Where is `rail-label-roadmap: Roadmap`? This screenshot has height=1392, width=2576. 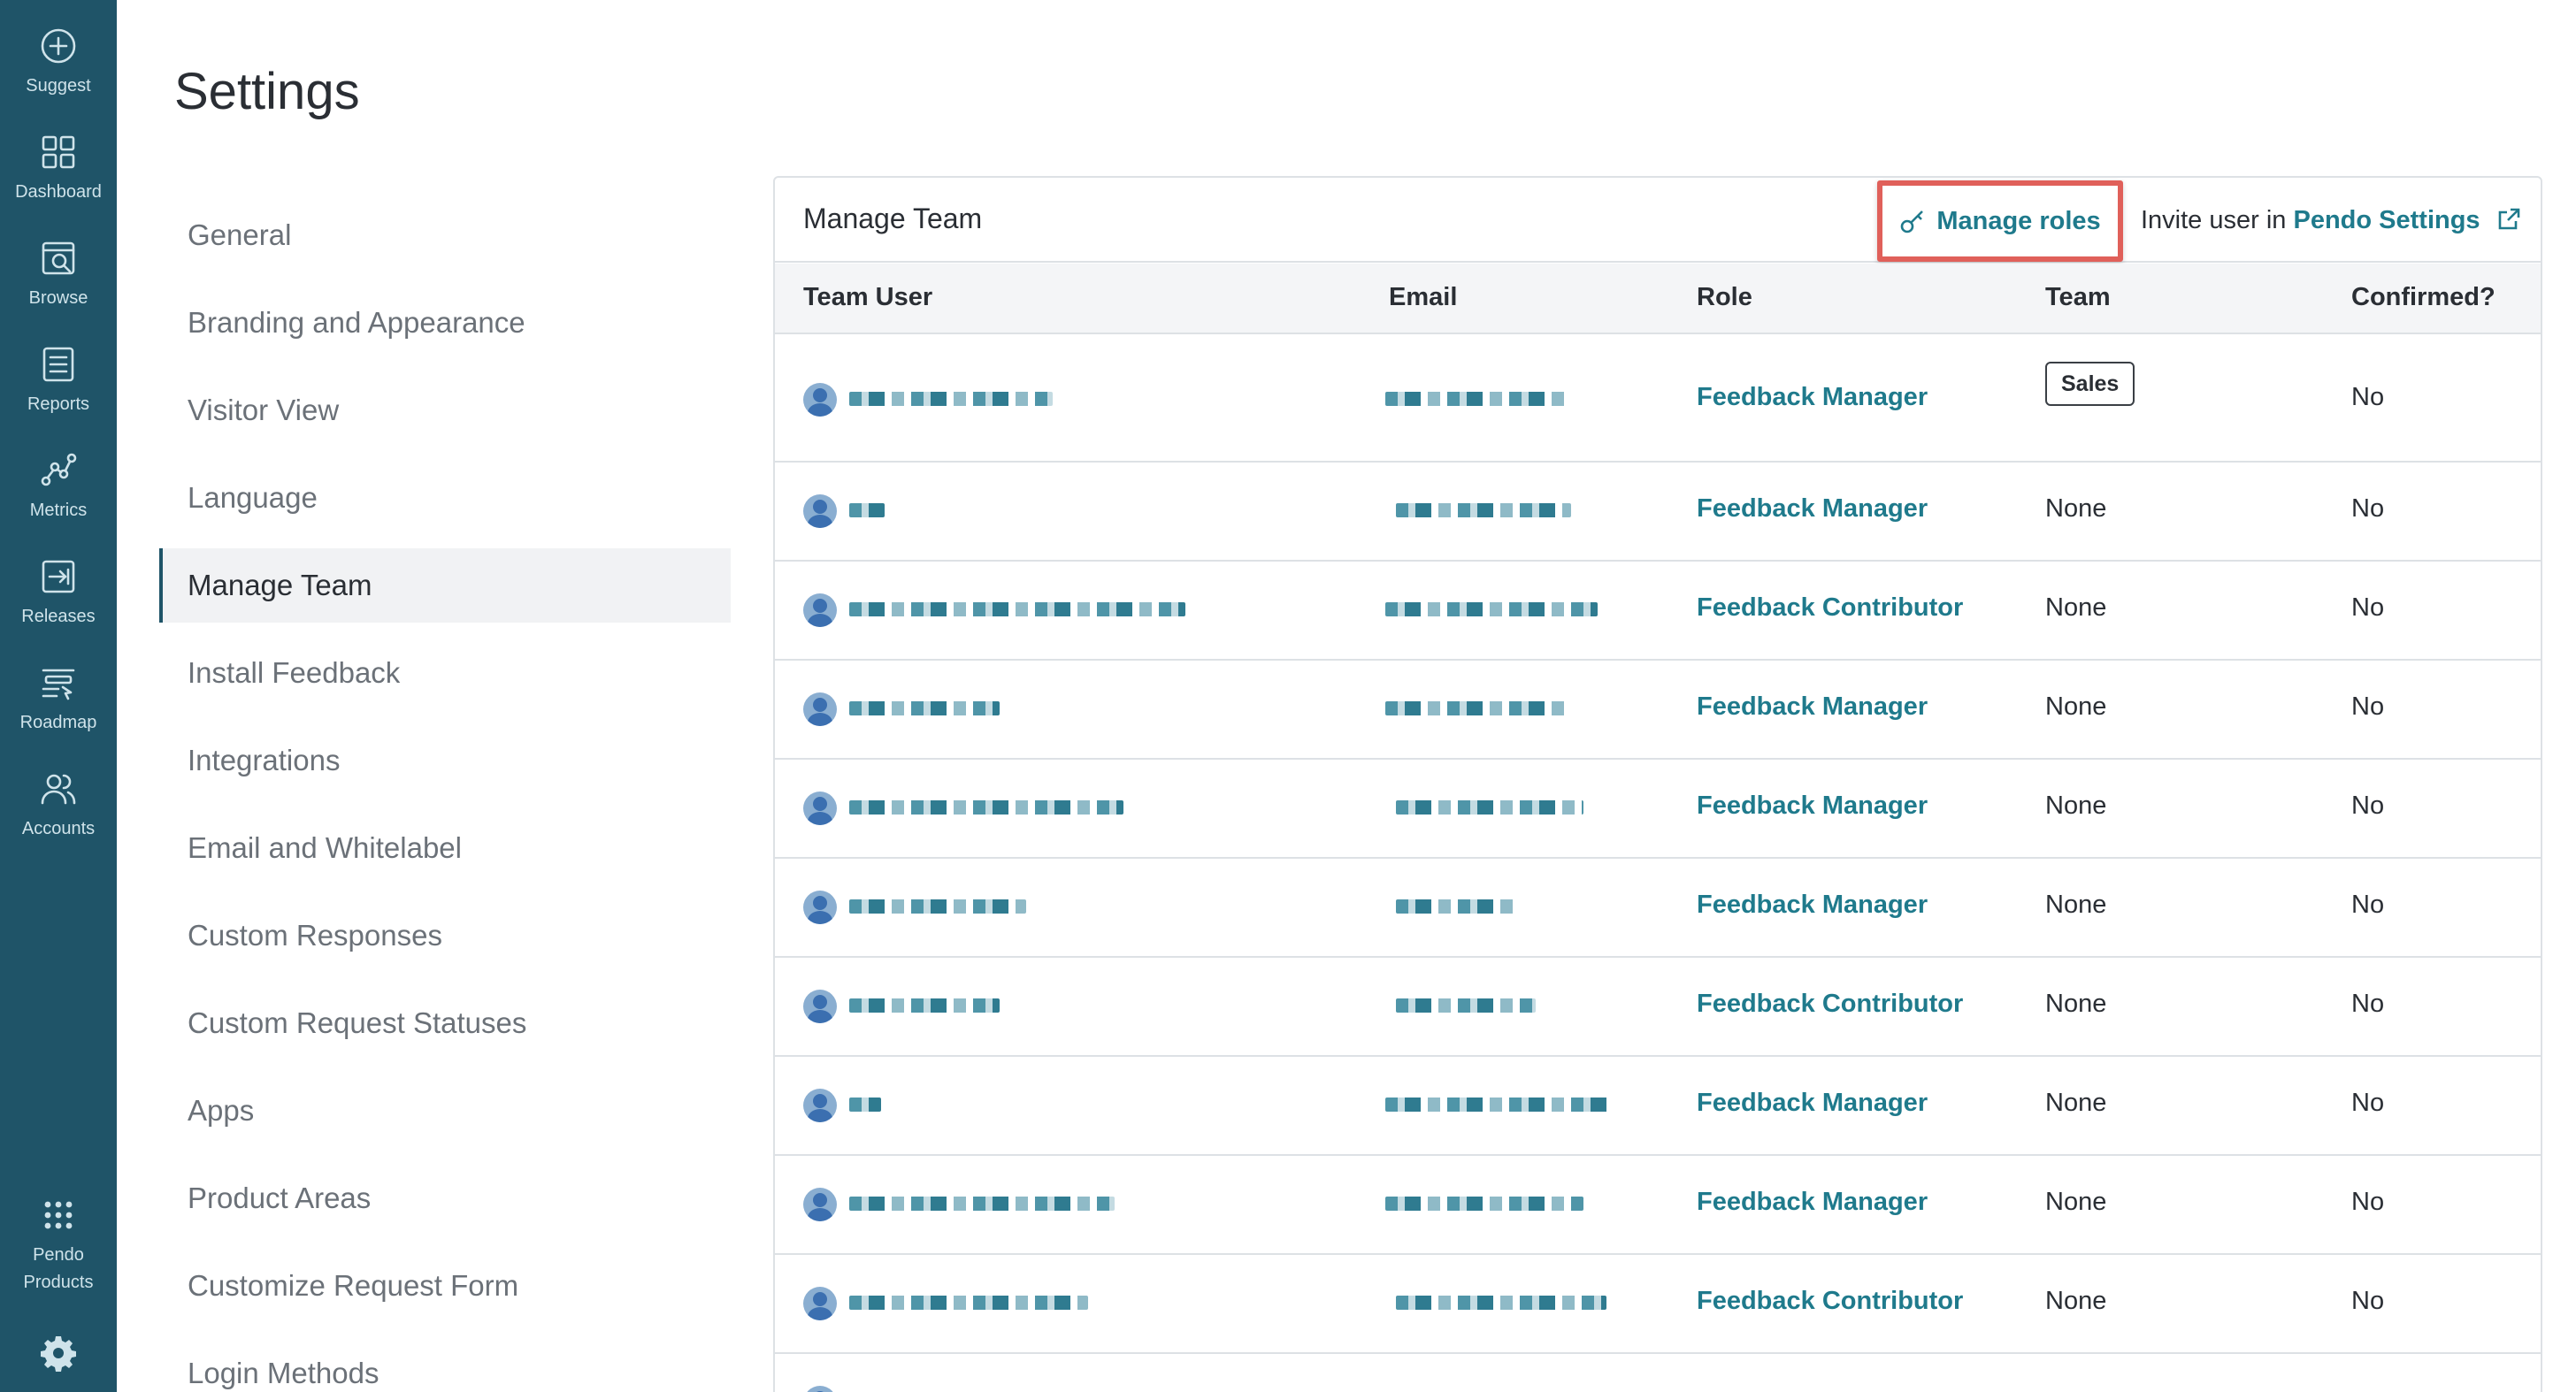
rail-label-roadmap: Roadmap is located at coordinates (58, 723).